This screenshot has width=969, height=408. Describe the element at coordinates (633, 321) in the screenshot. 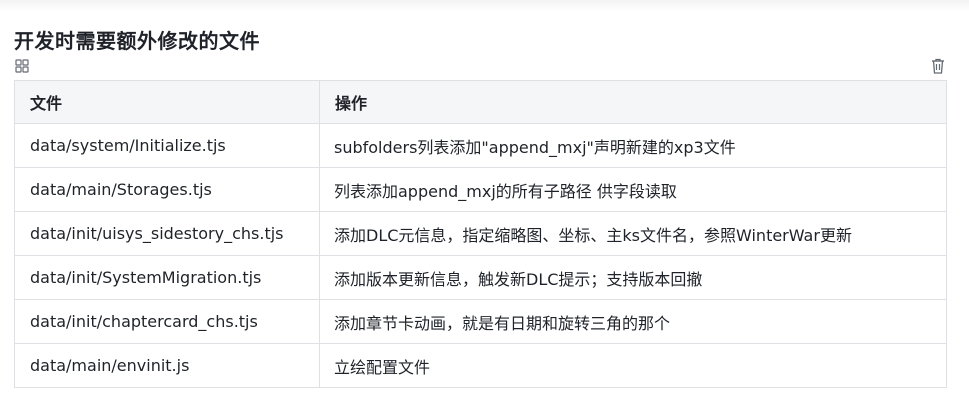

I see `action-cell: 添加章节卡动画，就是有日期和旋转三角的那个` at that location.